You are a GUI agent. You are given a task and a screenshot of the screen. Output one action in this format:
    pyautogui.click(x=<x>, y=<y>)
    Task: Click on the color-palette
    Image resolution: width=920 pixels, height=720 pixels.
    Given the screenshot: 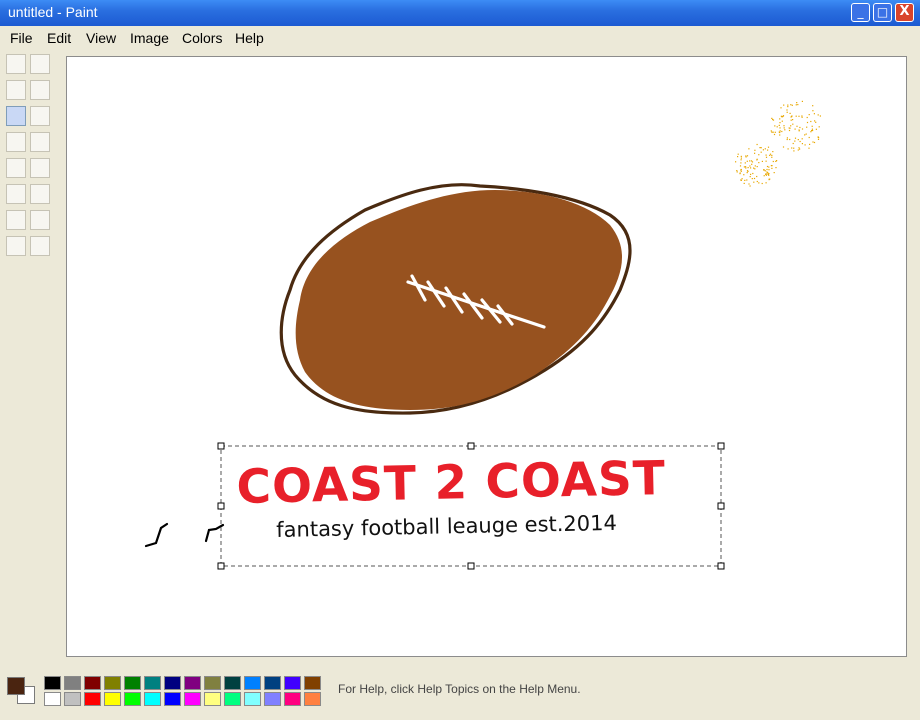 What is the action you would take?
    pyautogui.click(x=184, y=692)
    